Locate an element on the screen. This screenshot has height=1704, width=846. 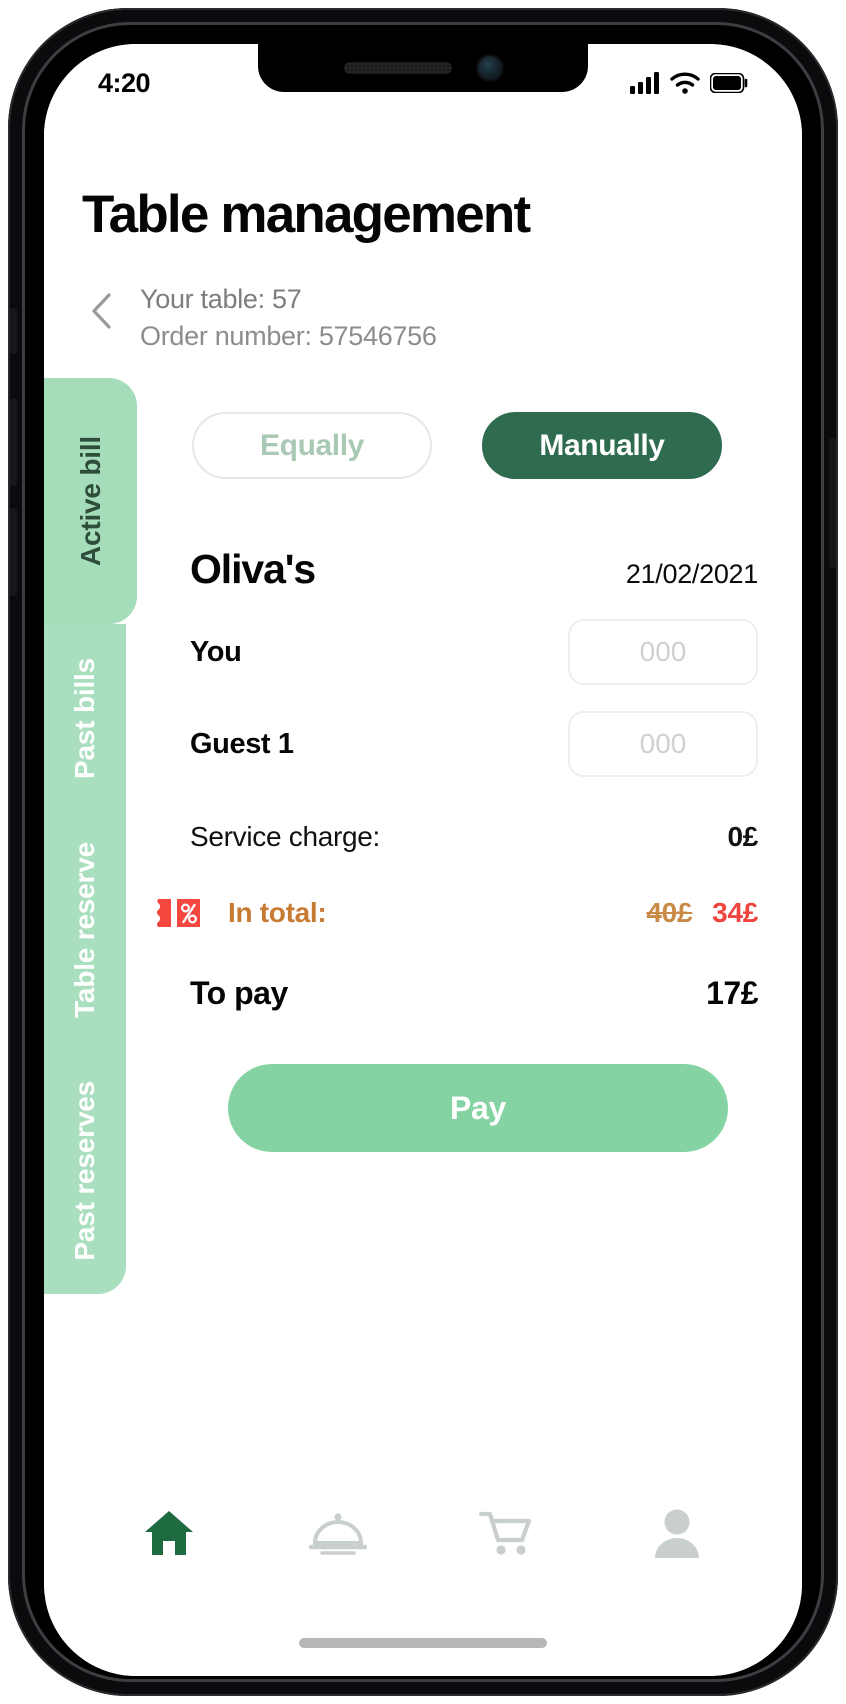
pay-button: Pay is located at coordinates (478, 1108).